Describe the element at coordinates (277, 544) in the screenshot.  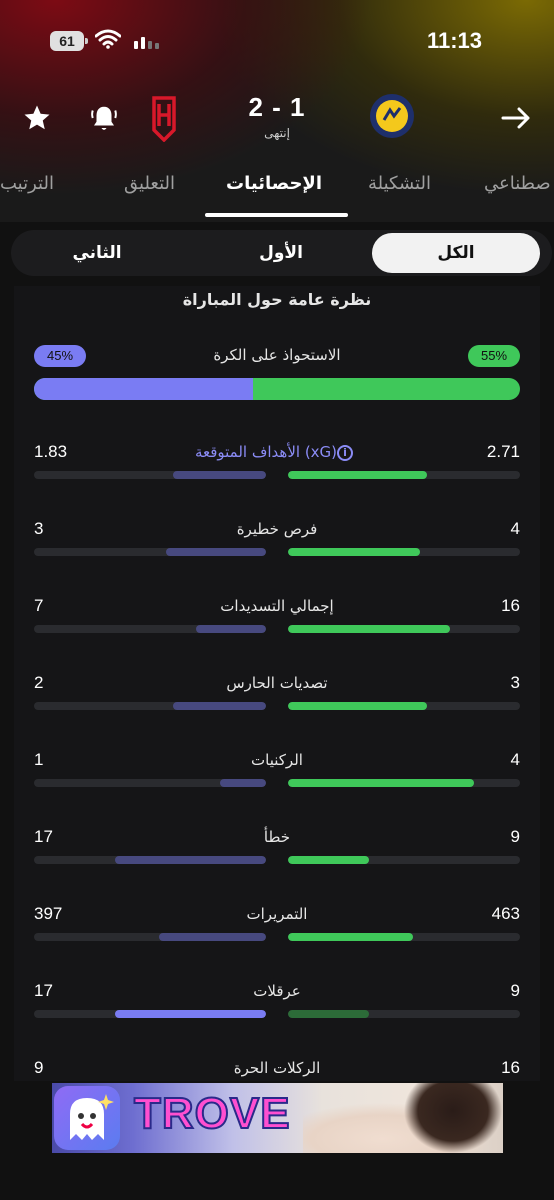
I see `stat-row: 3 فرص خطيرة 4` at that location.